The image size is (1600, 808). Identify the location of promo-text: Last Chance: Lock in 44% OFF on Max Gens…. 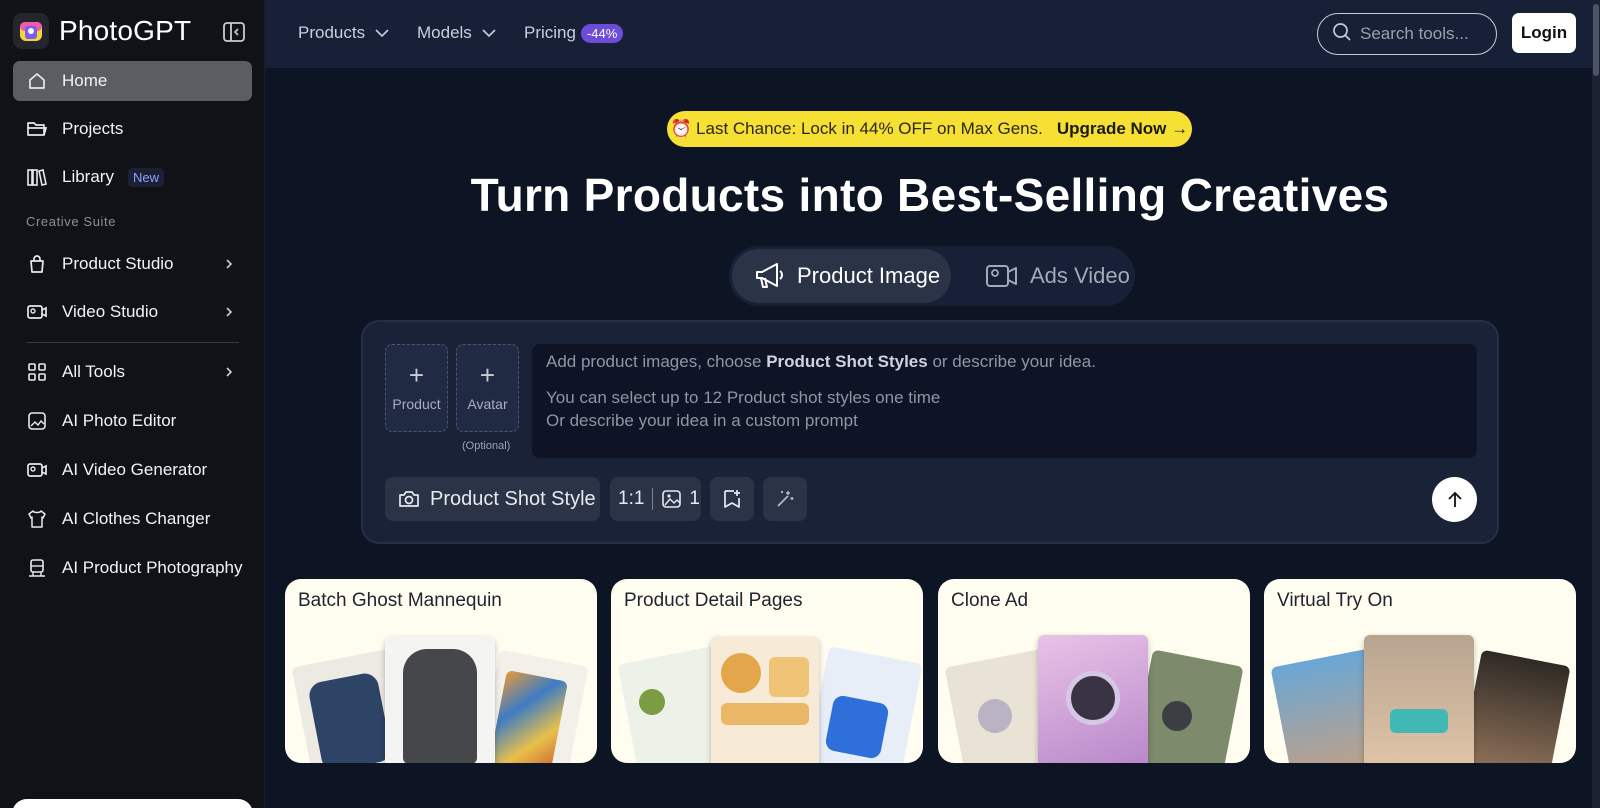
(869, 128).